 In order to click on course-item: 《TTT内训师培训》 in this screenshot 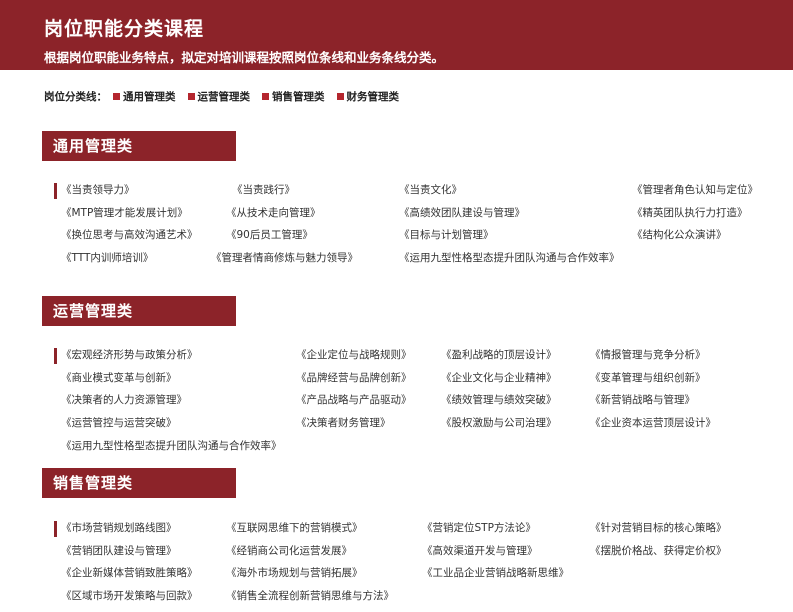, I will do `click(107, 258)`.